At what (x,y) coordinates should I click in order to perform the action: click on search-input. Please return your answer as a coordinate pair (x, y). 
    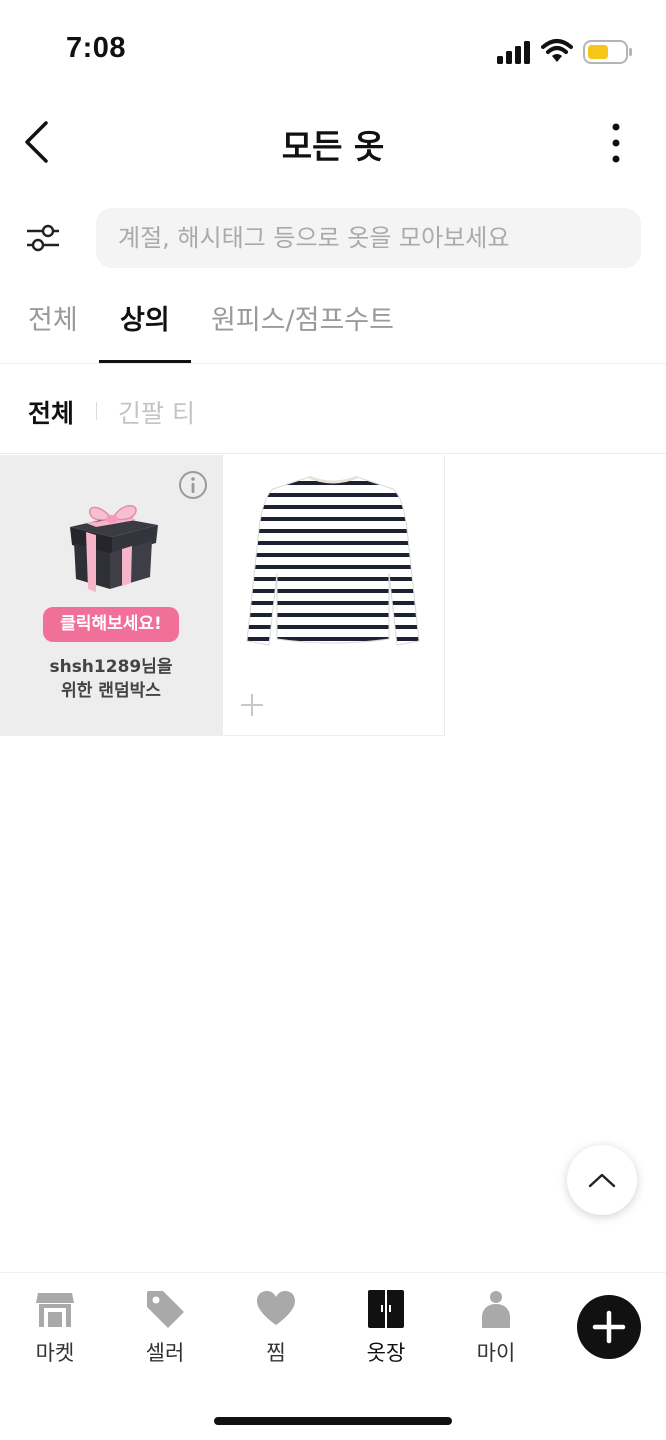
    Looking at the image, I should click on (368, 238).